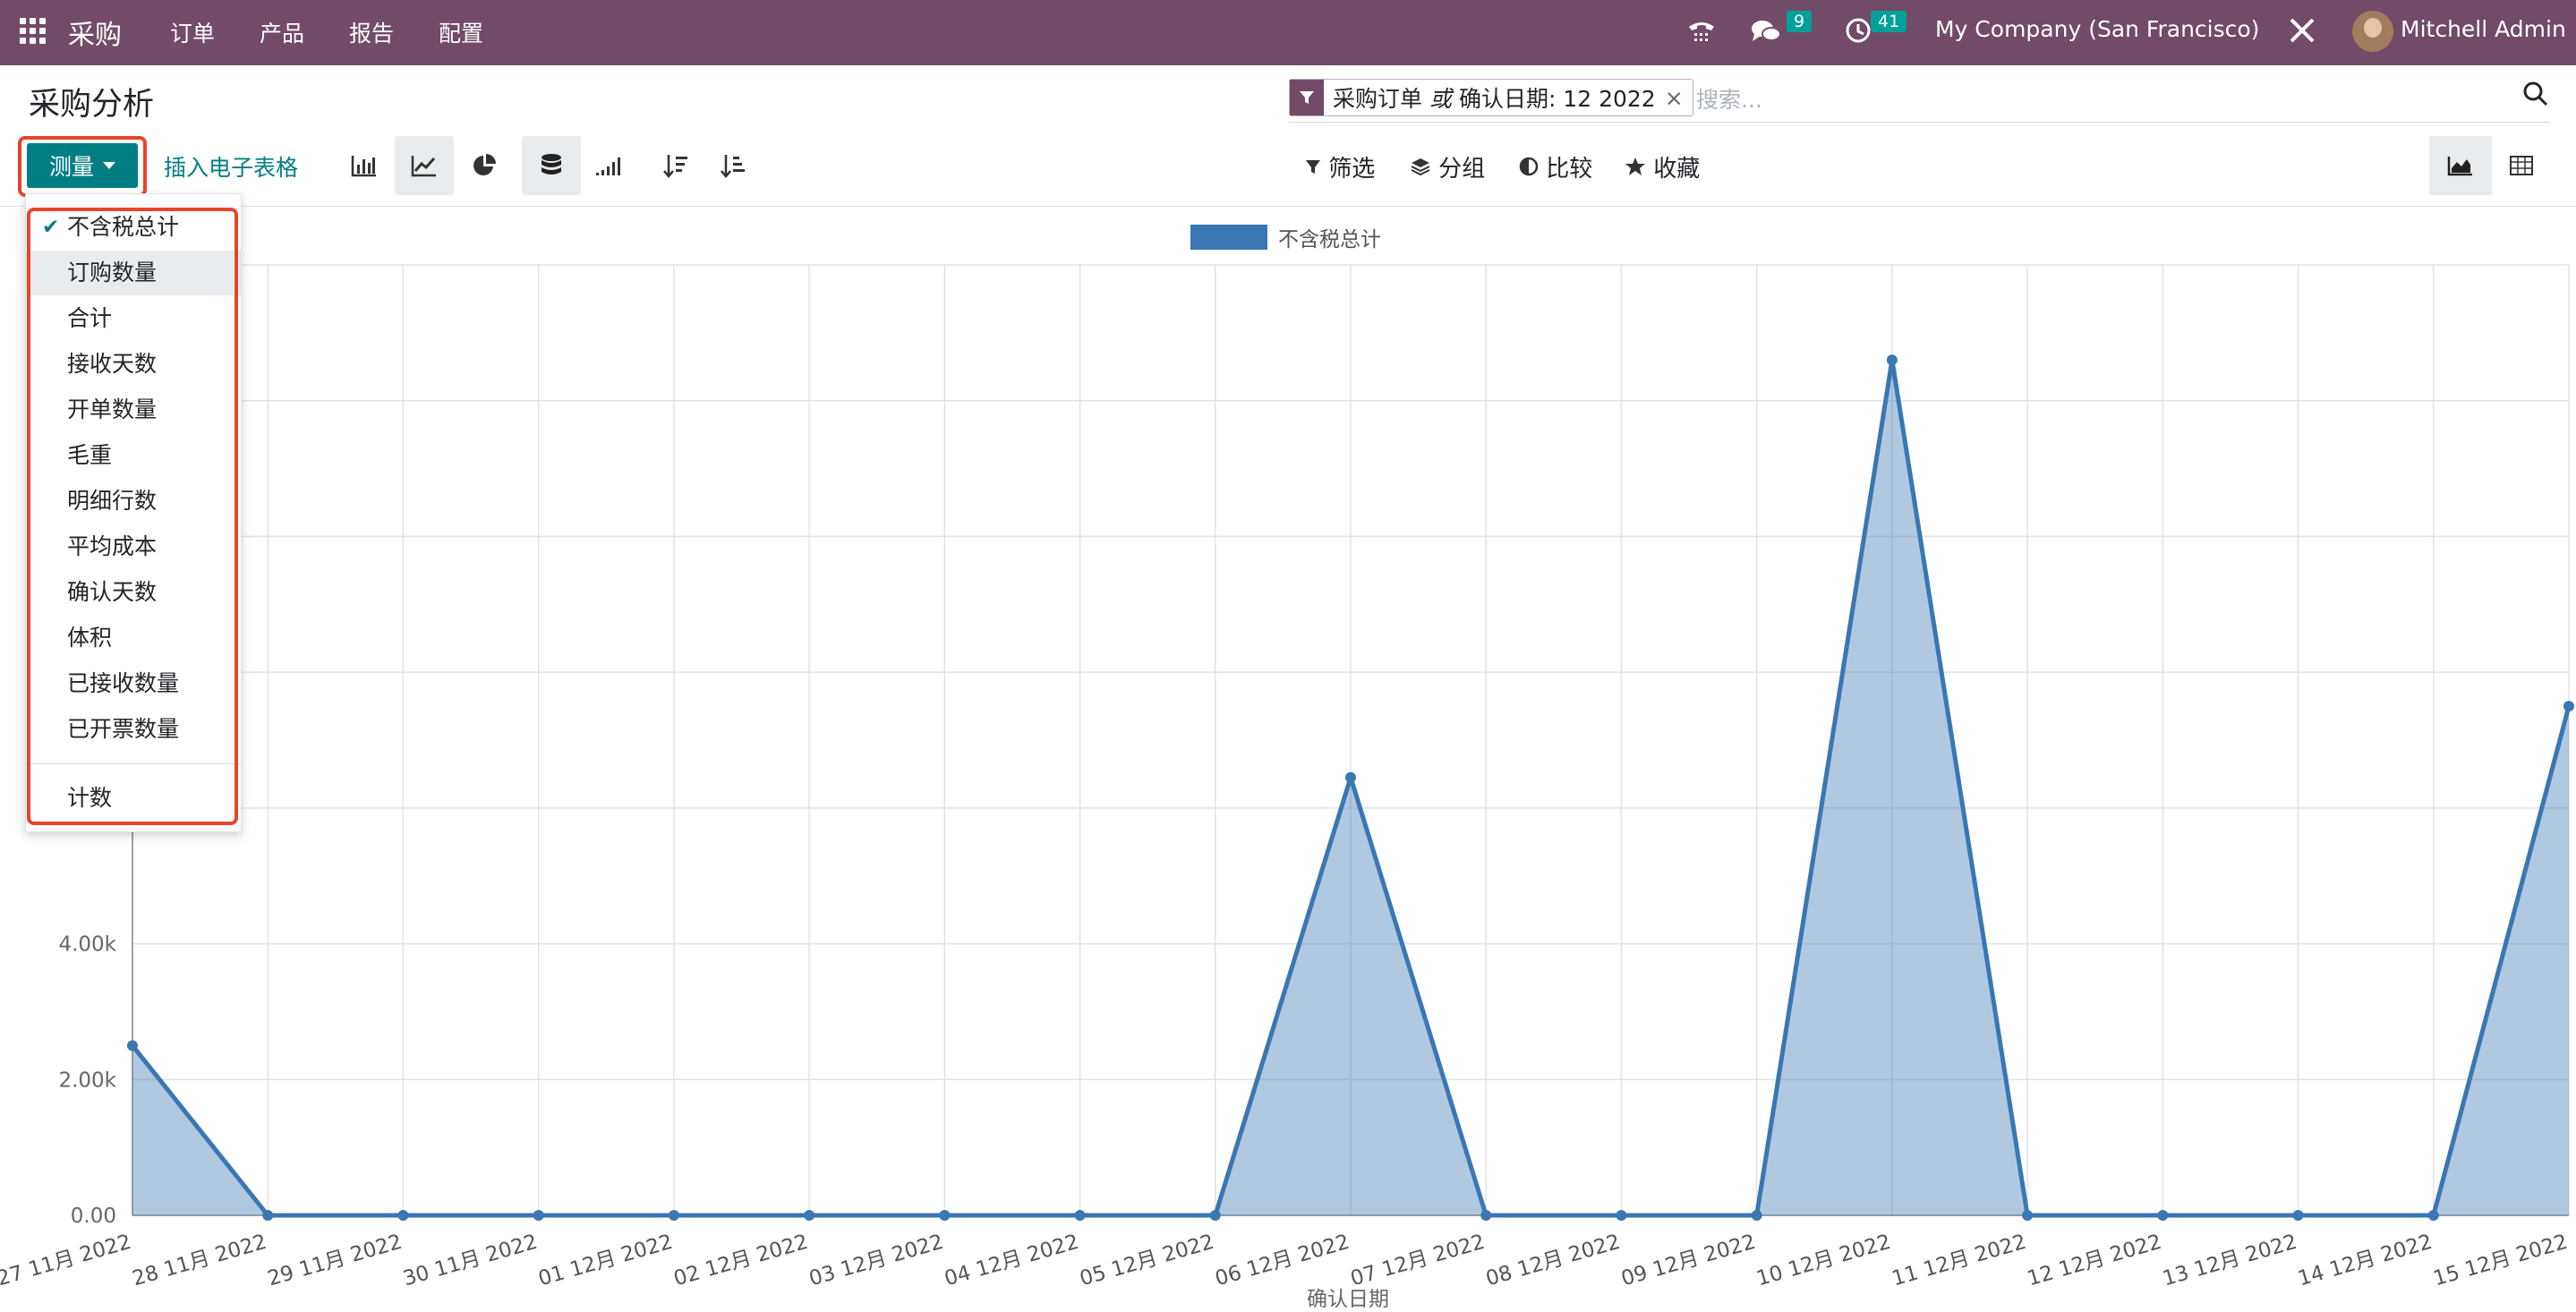 The image size is (2576, 1312). What do you see at coordinates (2483, 29) in the screenshot?
I see `user-menu: Mitchell Admin` at bounding box center [2483, 29].